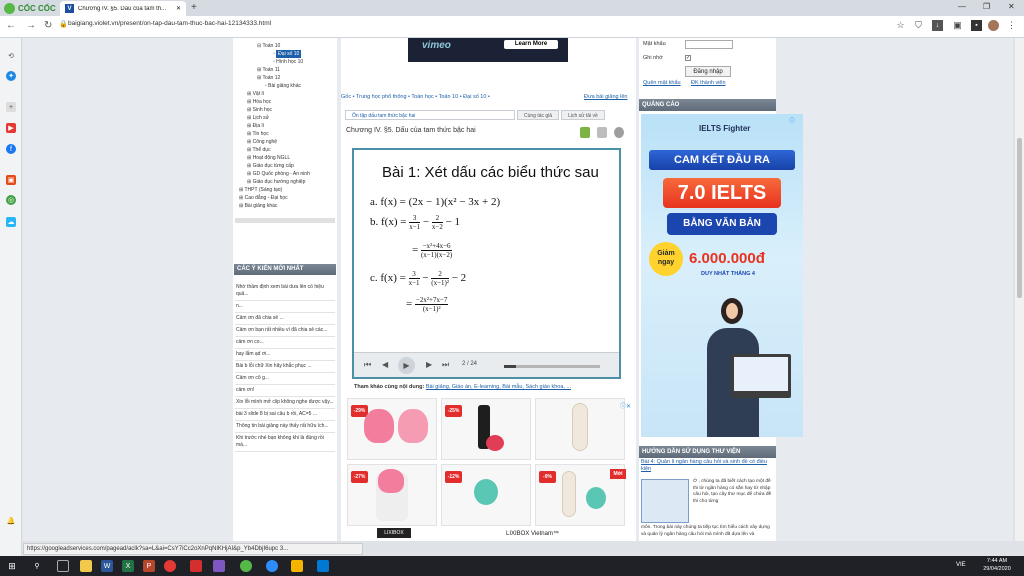  I want to click on new-tab-button: +, so click(194, 7).